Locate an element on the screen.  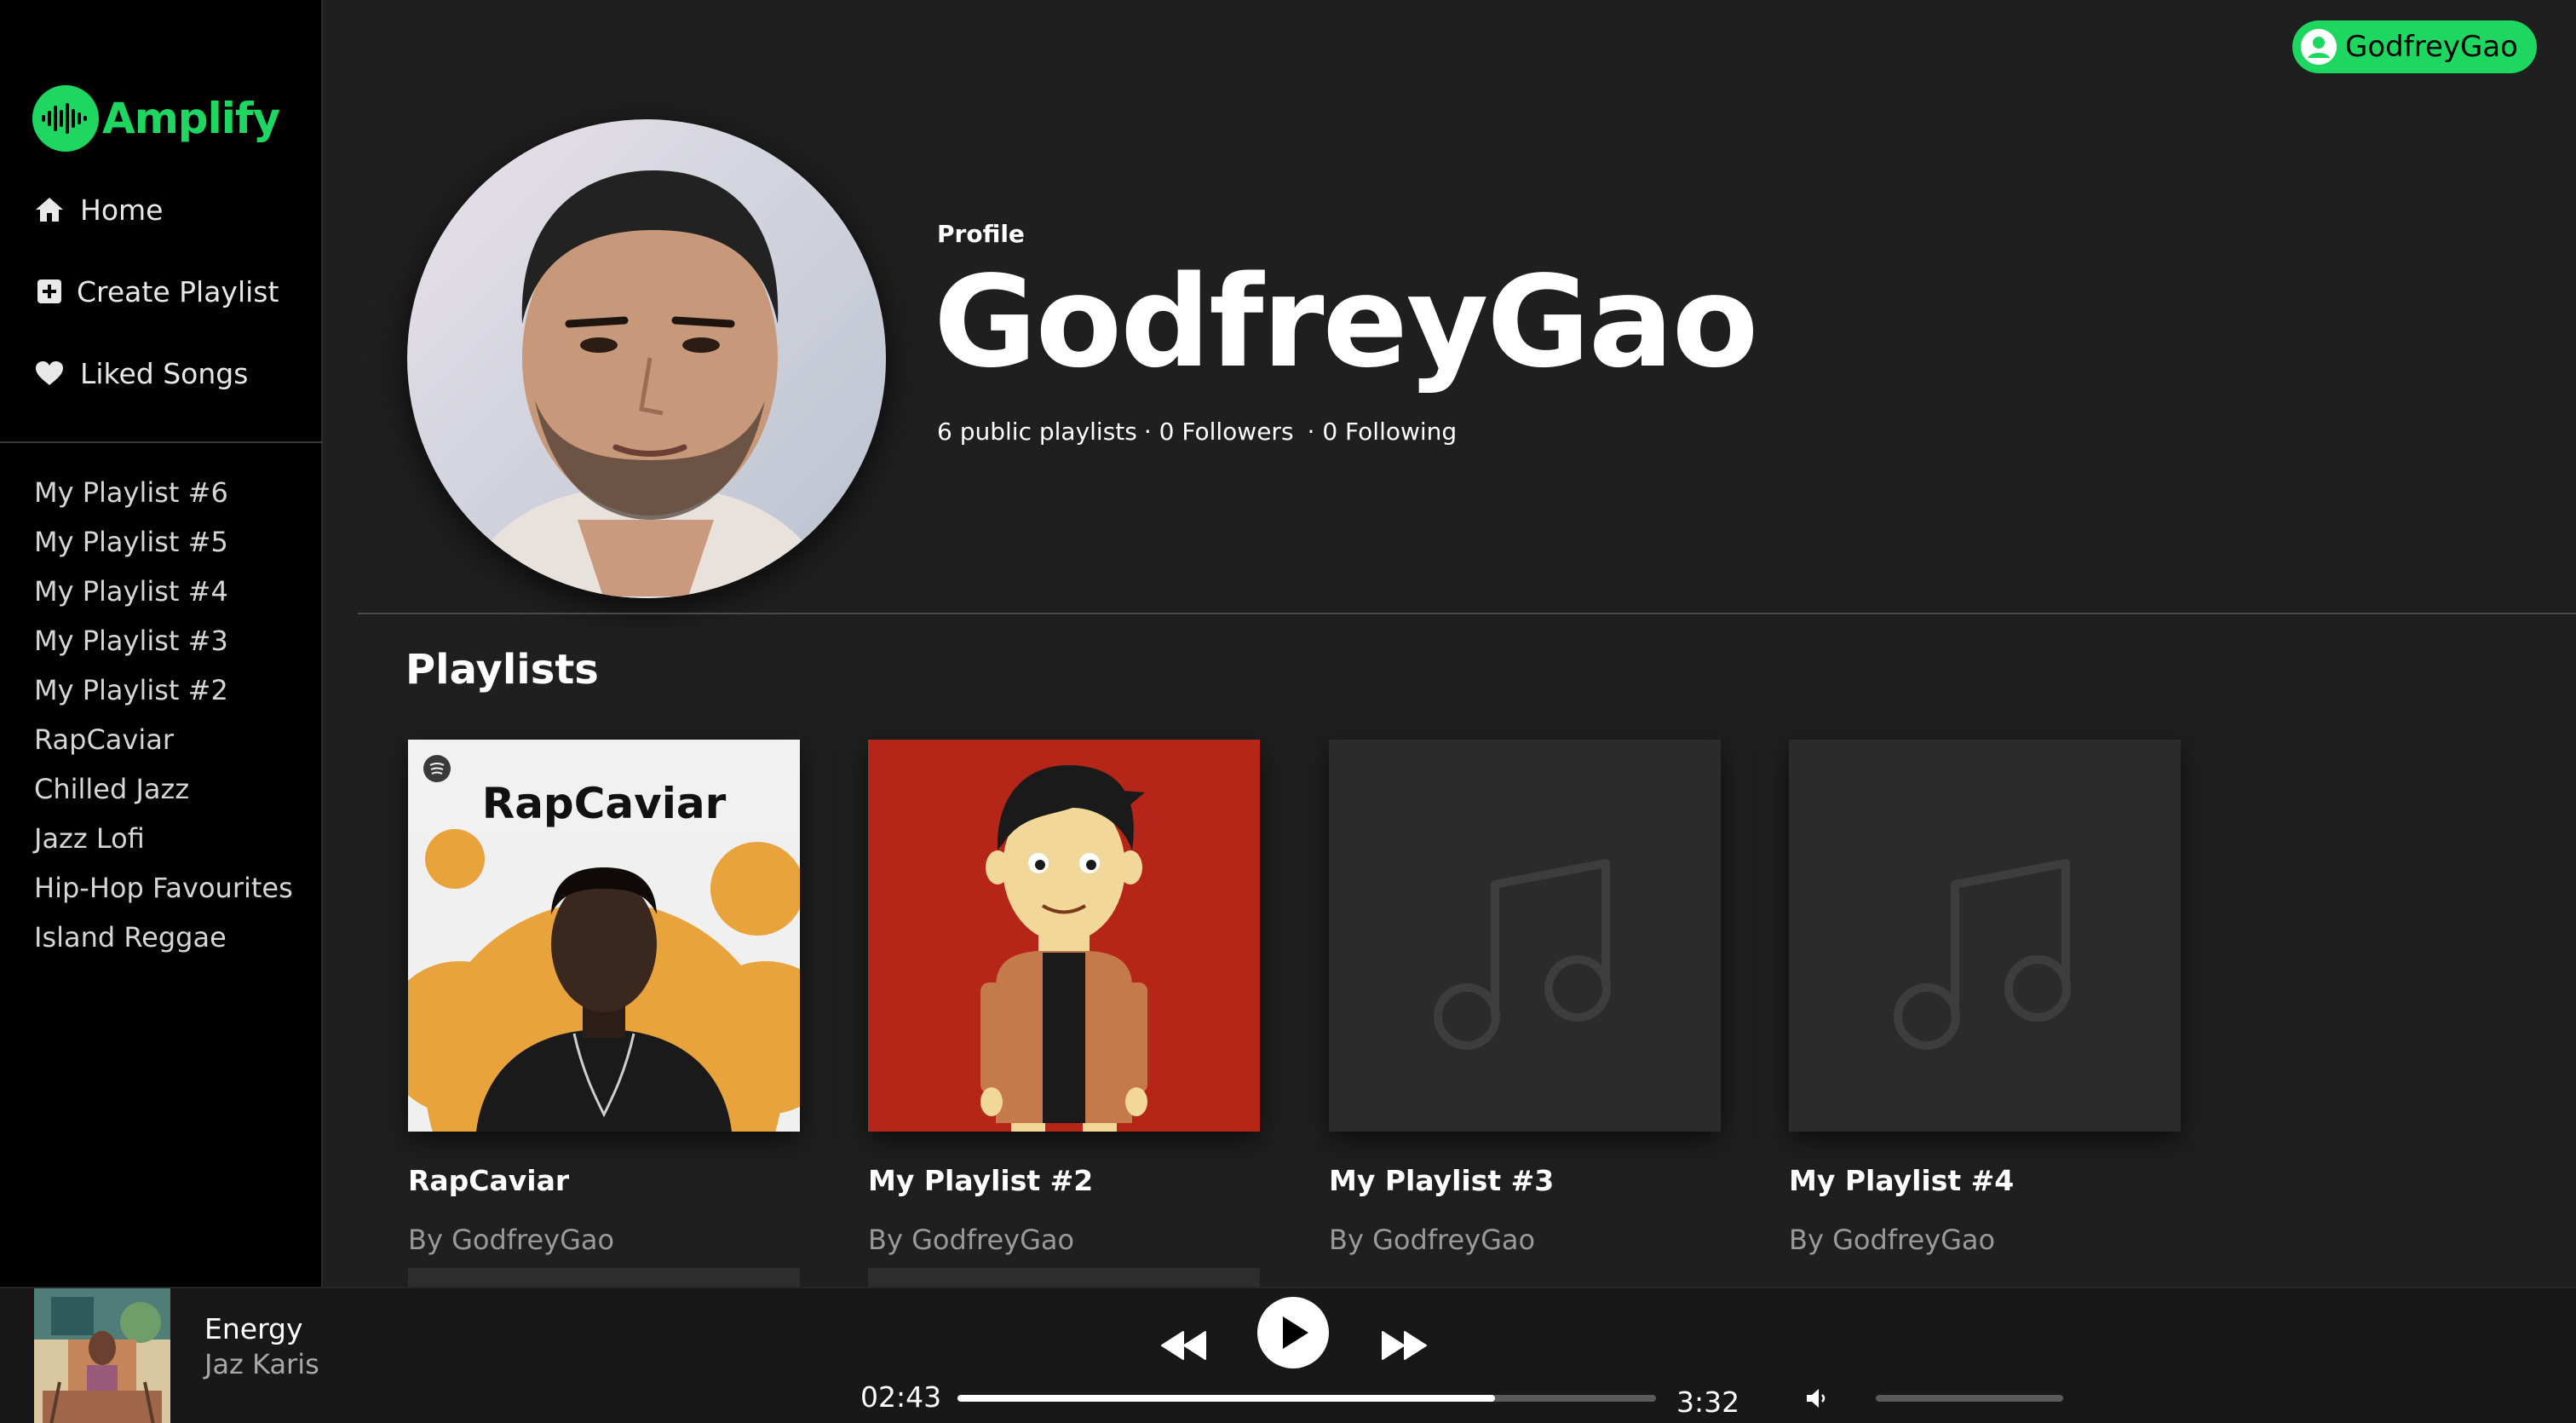
play-button is located at coordinates (1293, 1332).